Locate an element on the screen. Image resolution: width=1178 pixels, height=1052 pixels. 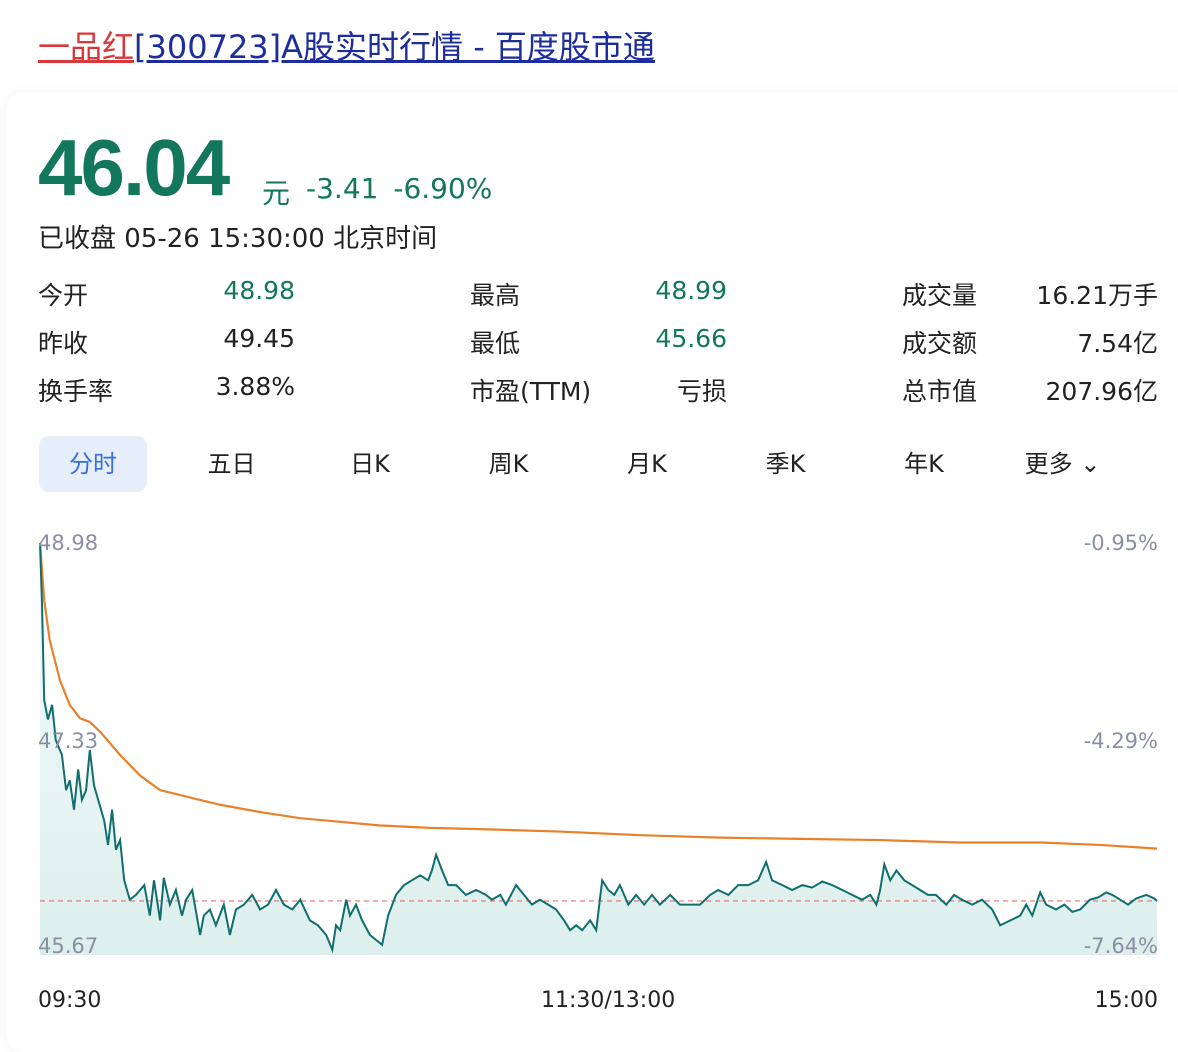
stat-value: 48.99 is located at coordinates (691, 290).